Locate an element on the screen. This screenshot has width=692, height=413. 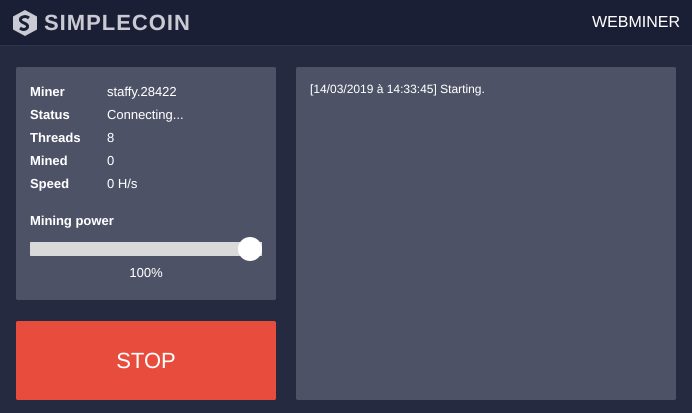
stat-value: 0 H/s is located at coordinates (122, 183).